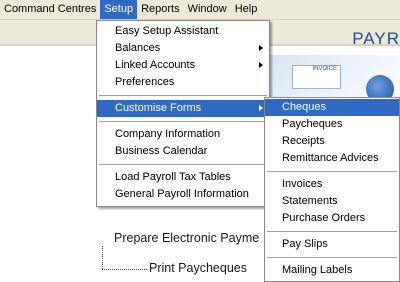  I want to click on menu-item-linked-accounts: Linked Accounts, so click(183, 65).